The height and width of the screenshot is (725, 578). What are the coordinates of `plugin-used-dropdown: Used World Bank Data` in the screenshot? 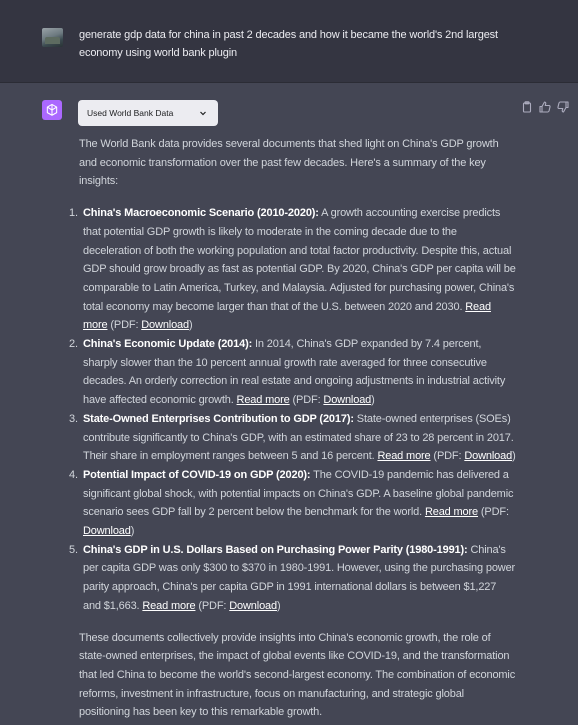 It's located at (148, 113).